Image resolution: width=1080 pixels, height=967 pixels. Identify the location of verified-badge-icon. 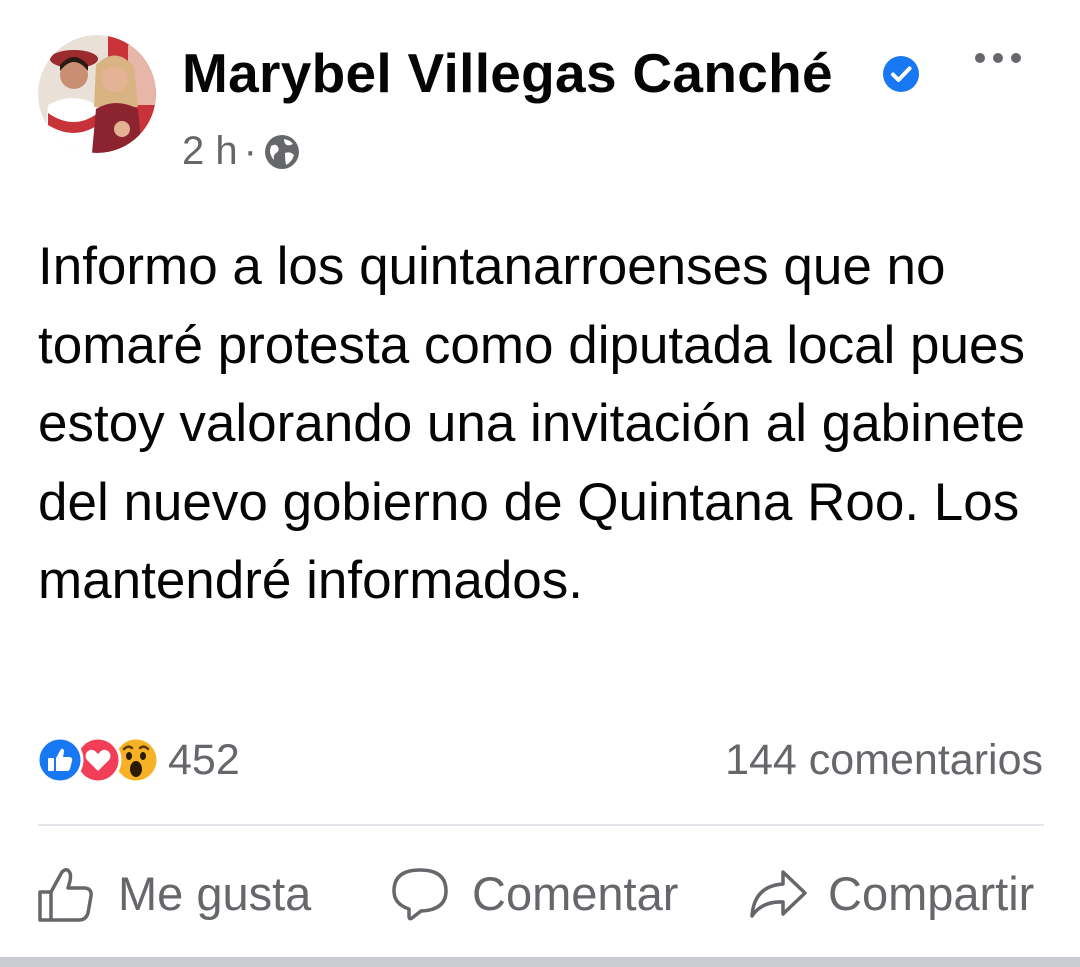
(901, 74).